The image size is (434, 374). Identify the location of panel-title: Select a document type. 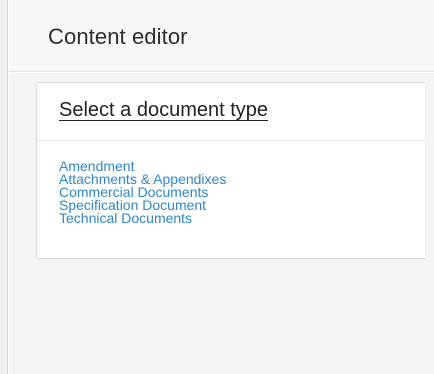
(164, 110).